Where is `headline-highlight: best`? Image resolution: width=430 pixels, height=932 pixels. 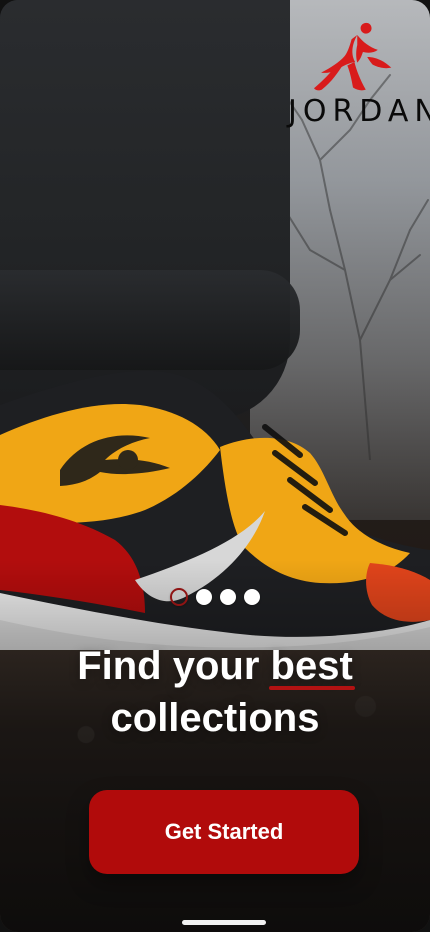
headline-highlight: best is located at coordinates (312, 666).